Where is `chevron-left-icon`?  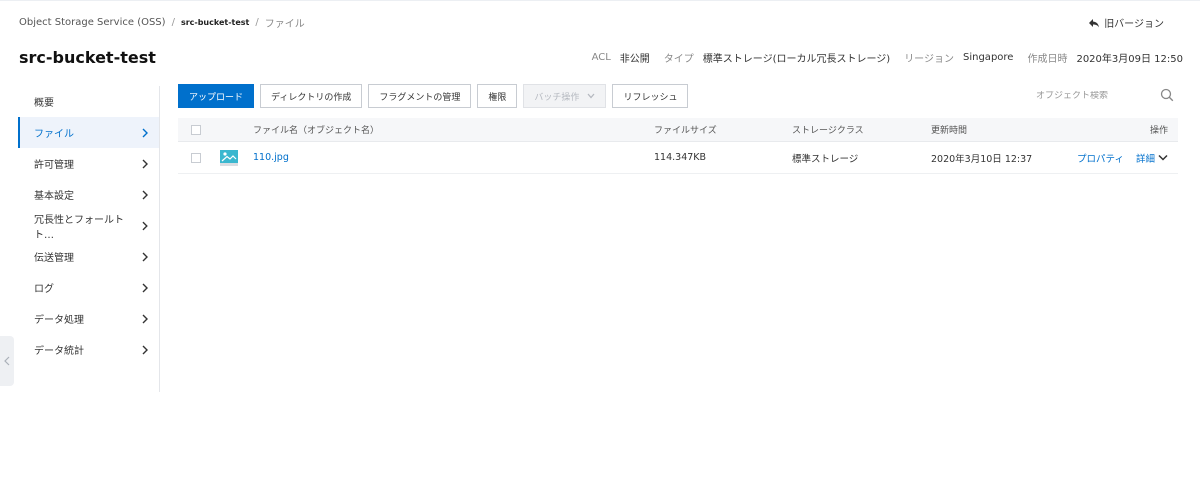 chevron-left-icon is located at coordinates (7, 361).